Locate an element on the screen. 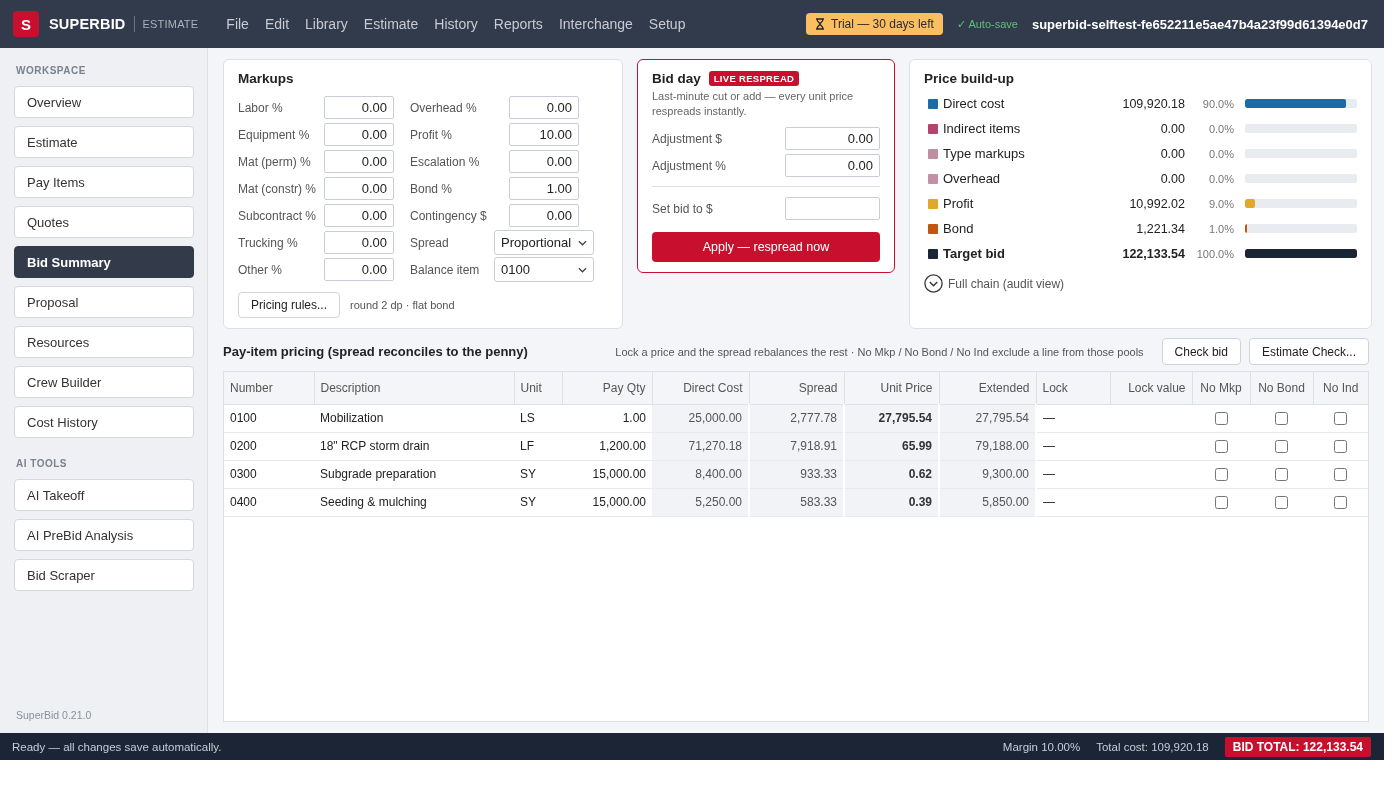 The image size is (1400, 800). column-header: Extended is located at coordinates (987, 388).